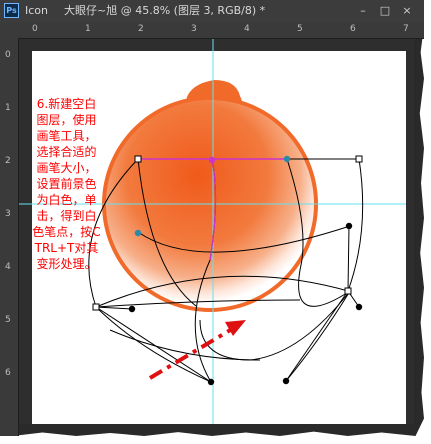  What do you see at coordinates (212, 160) in the screenshot?
I see `selected-anchor-dot` at bounding box center [212, 160].